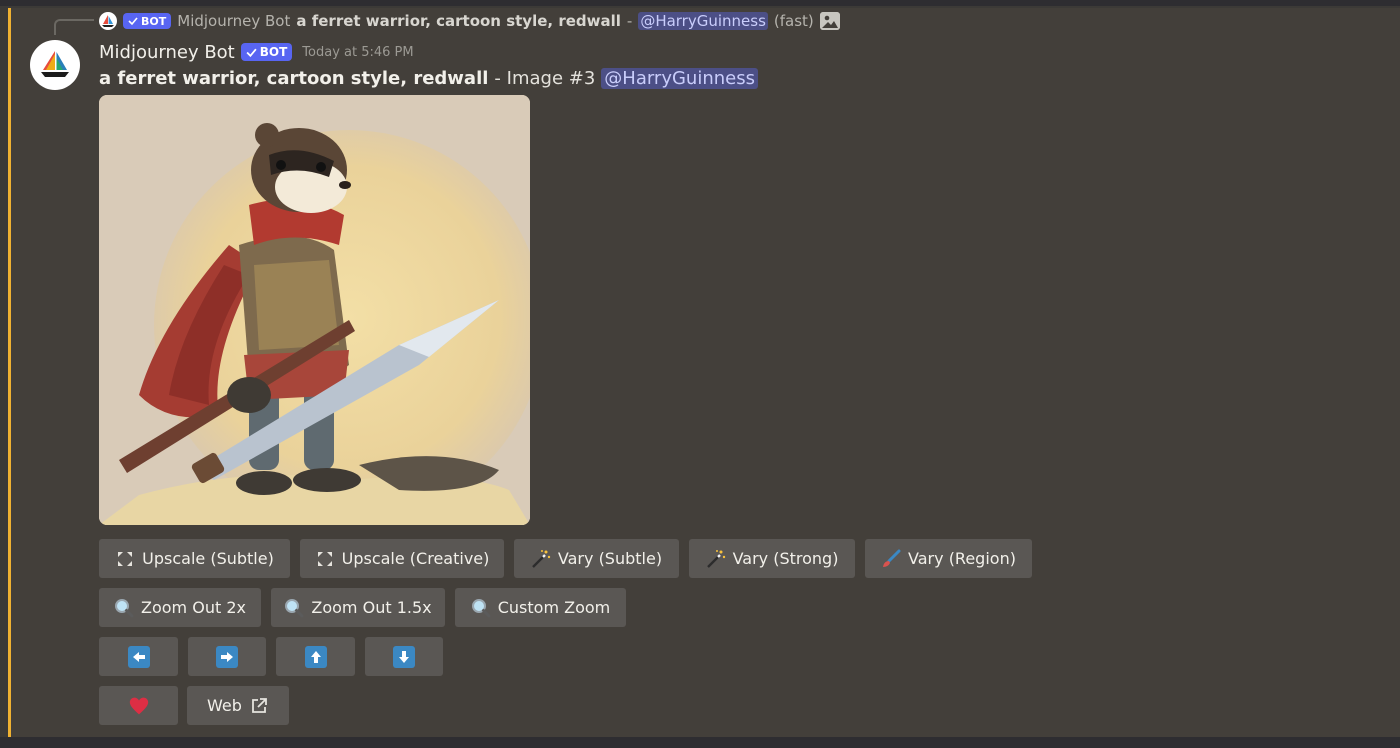  I want to click on arrow-up-icon, so click(315, 656).